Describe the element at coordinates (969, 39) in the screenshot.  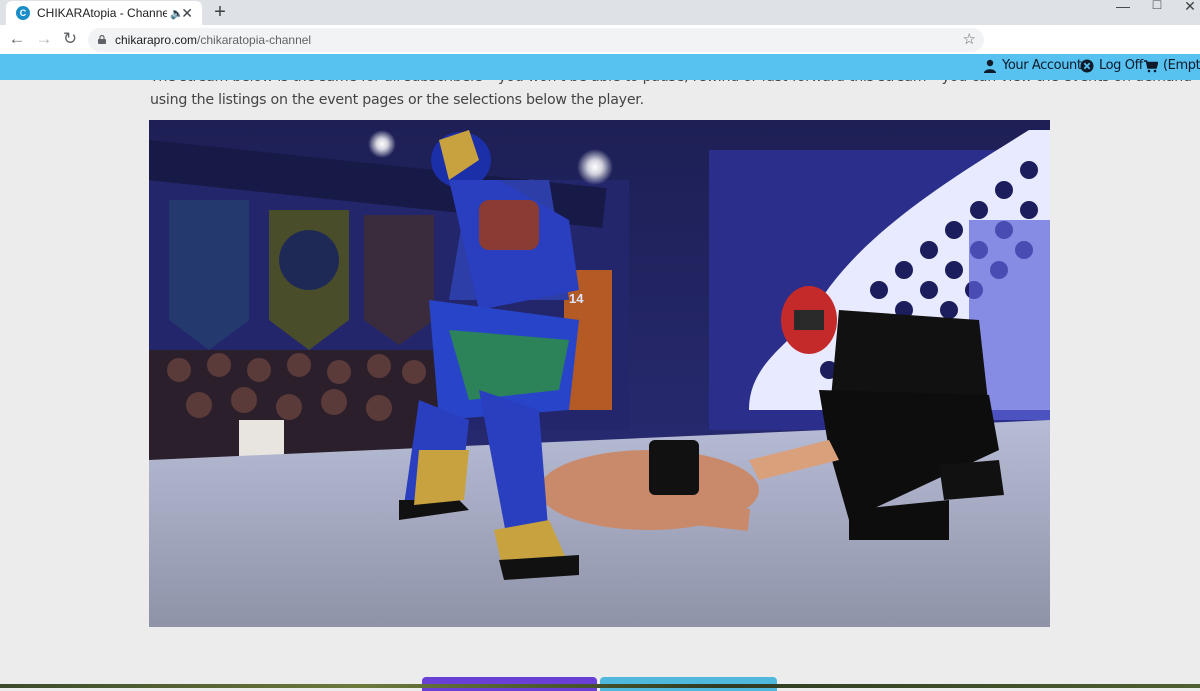
I see `bookmark-star-icon: ☆` at that location.